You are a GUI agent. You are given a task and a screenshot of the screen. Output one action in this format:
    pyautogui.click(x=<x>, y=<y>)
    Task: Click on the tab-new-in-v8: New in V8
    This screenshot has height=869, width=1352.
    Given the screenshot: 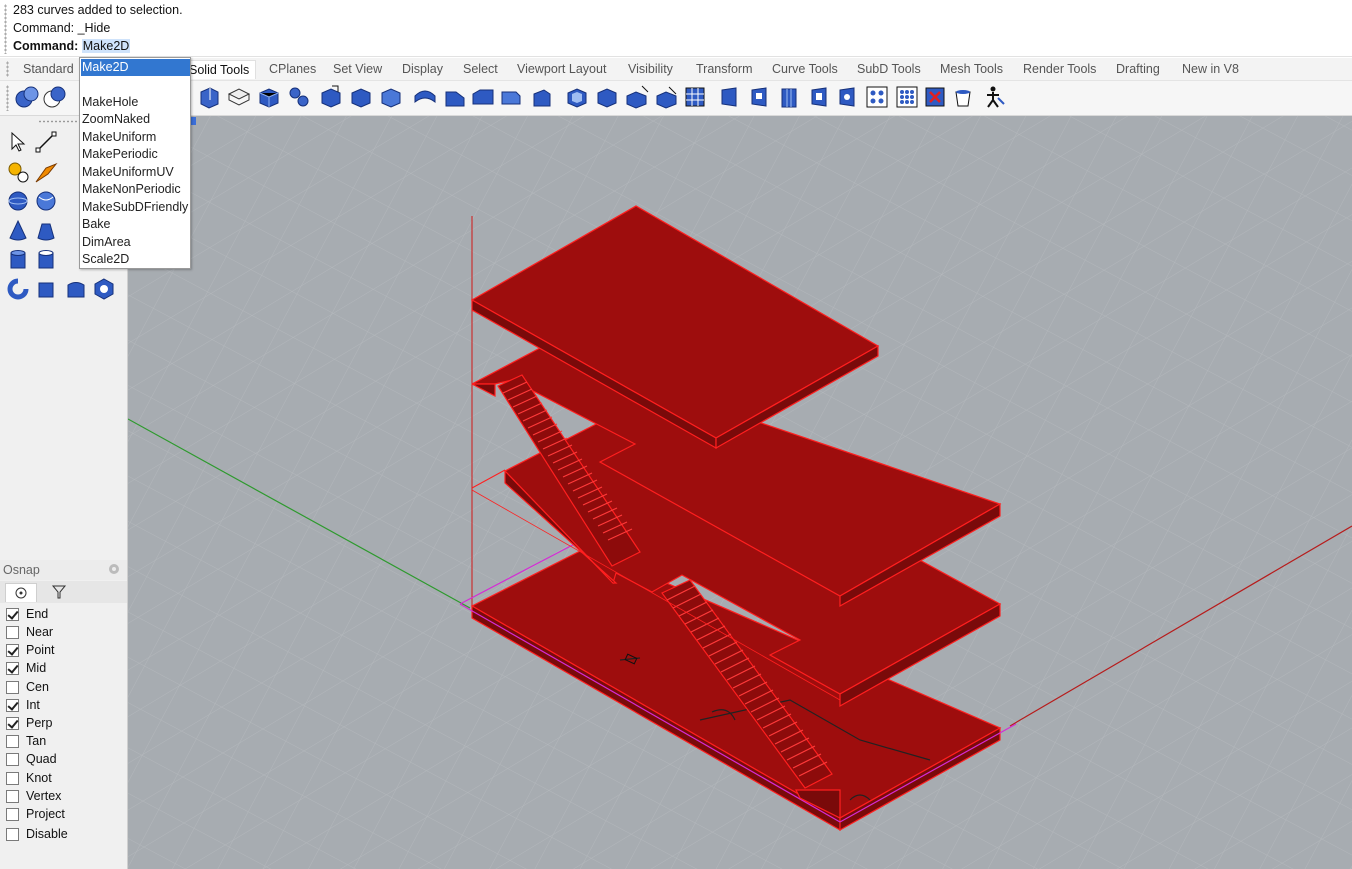 What is the action you would take?
    pyautogui.click(x=1210, y=69)
    